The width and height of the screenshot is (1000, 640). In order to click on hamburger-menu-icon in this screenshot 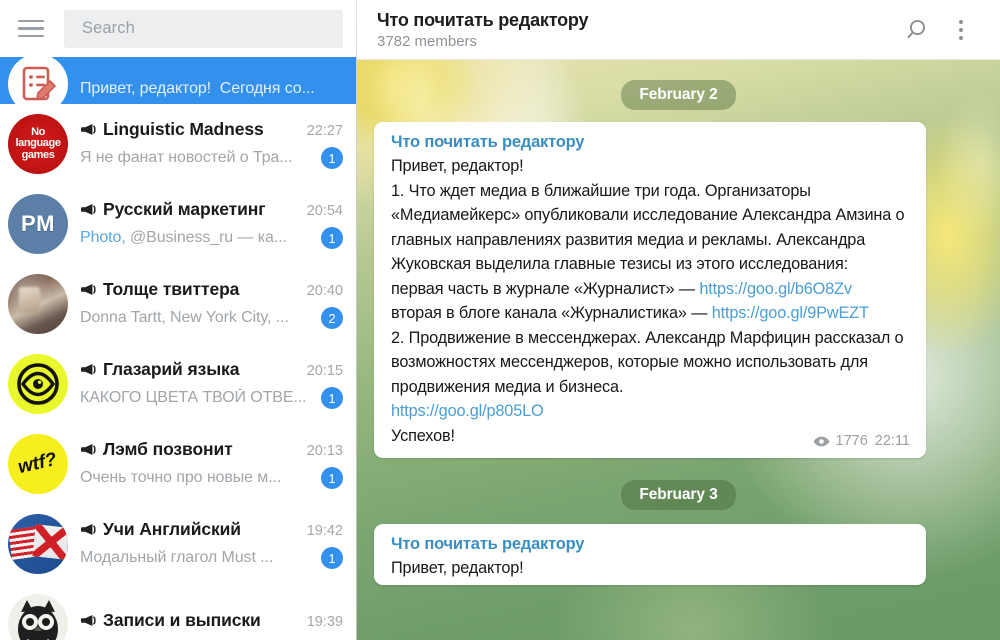, I will do `click(31, 29)`.